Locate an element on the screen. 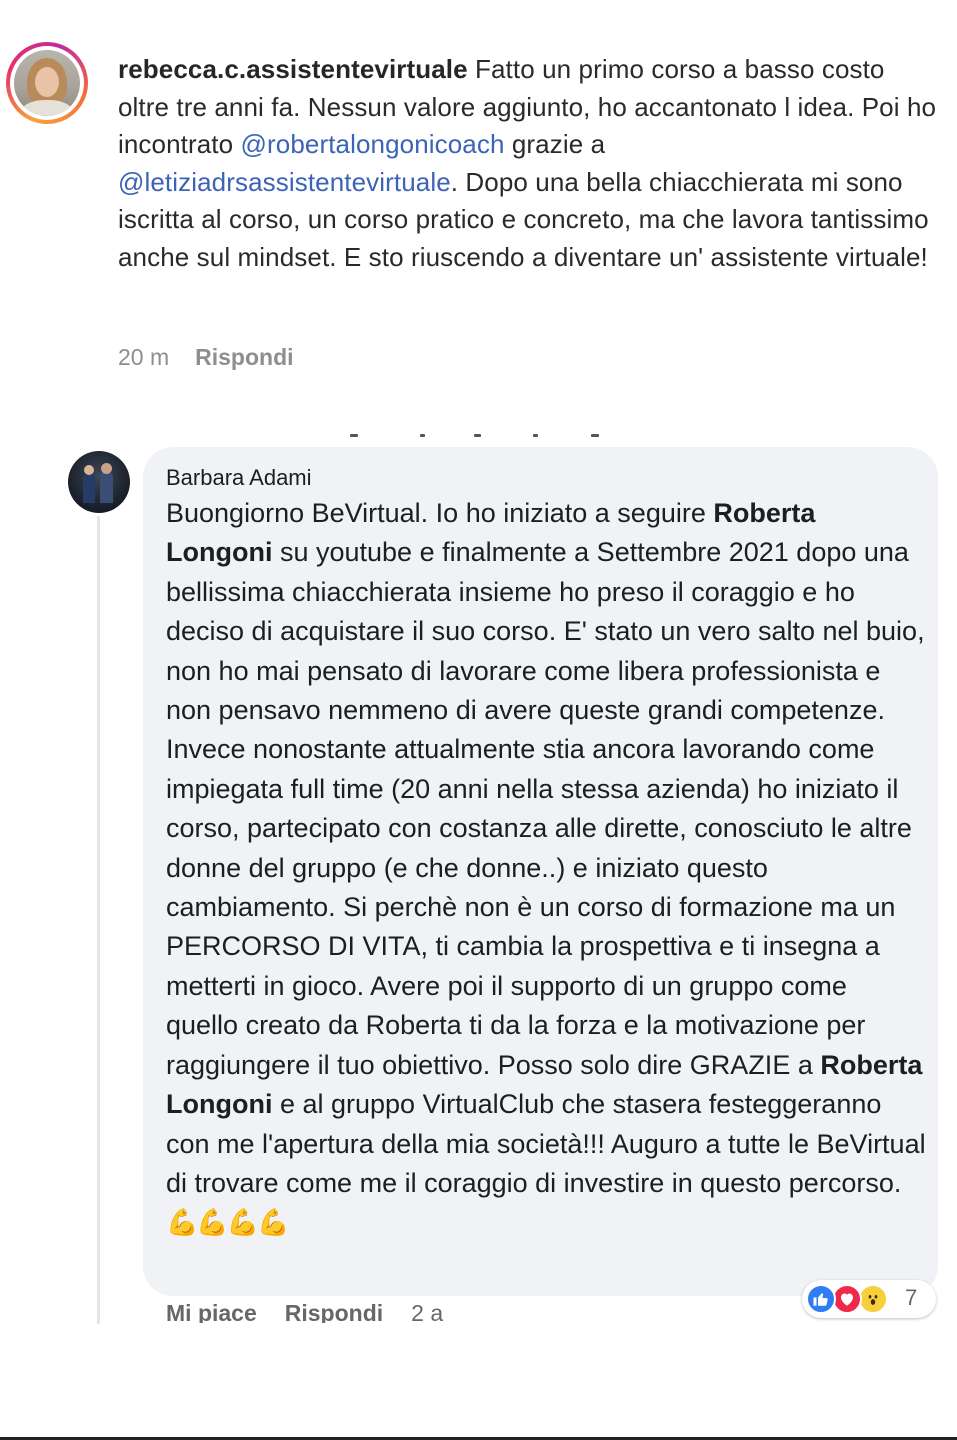 This screenshot has width=957, height=1440. comment-body-part: grazie a is located at coordinates (555, 144).